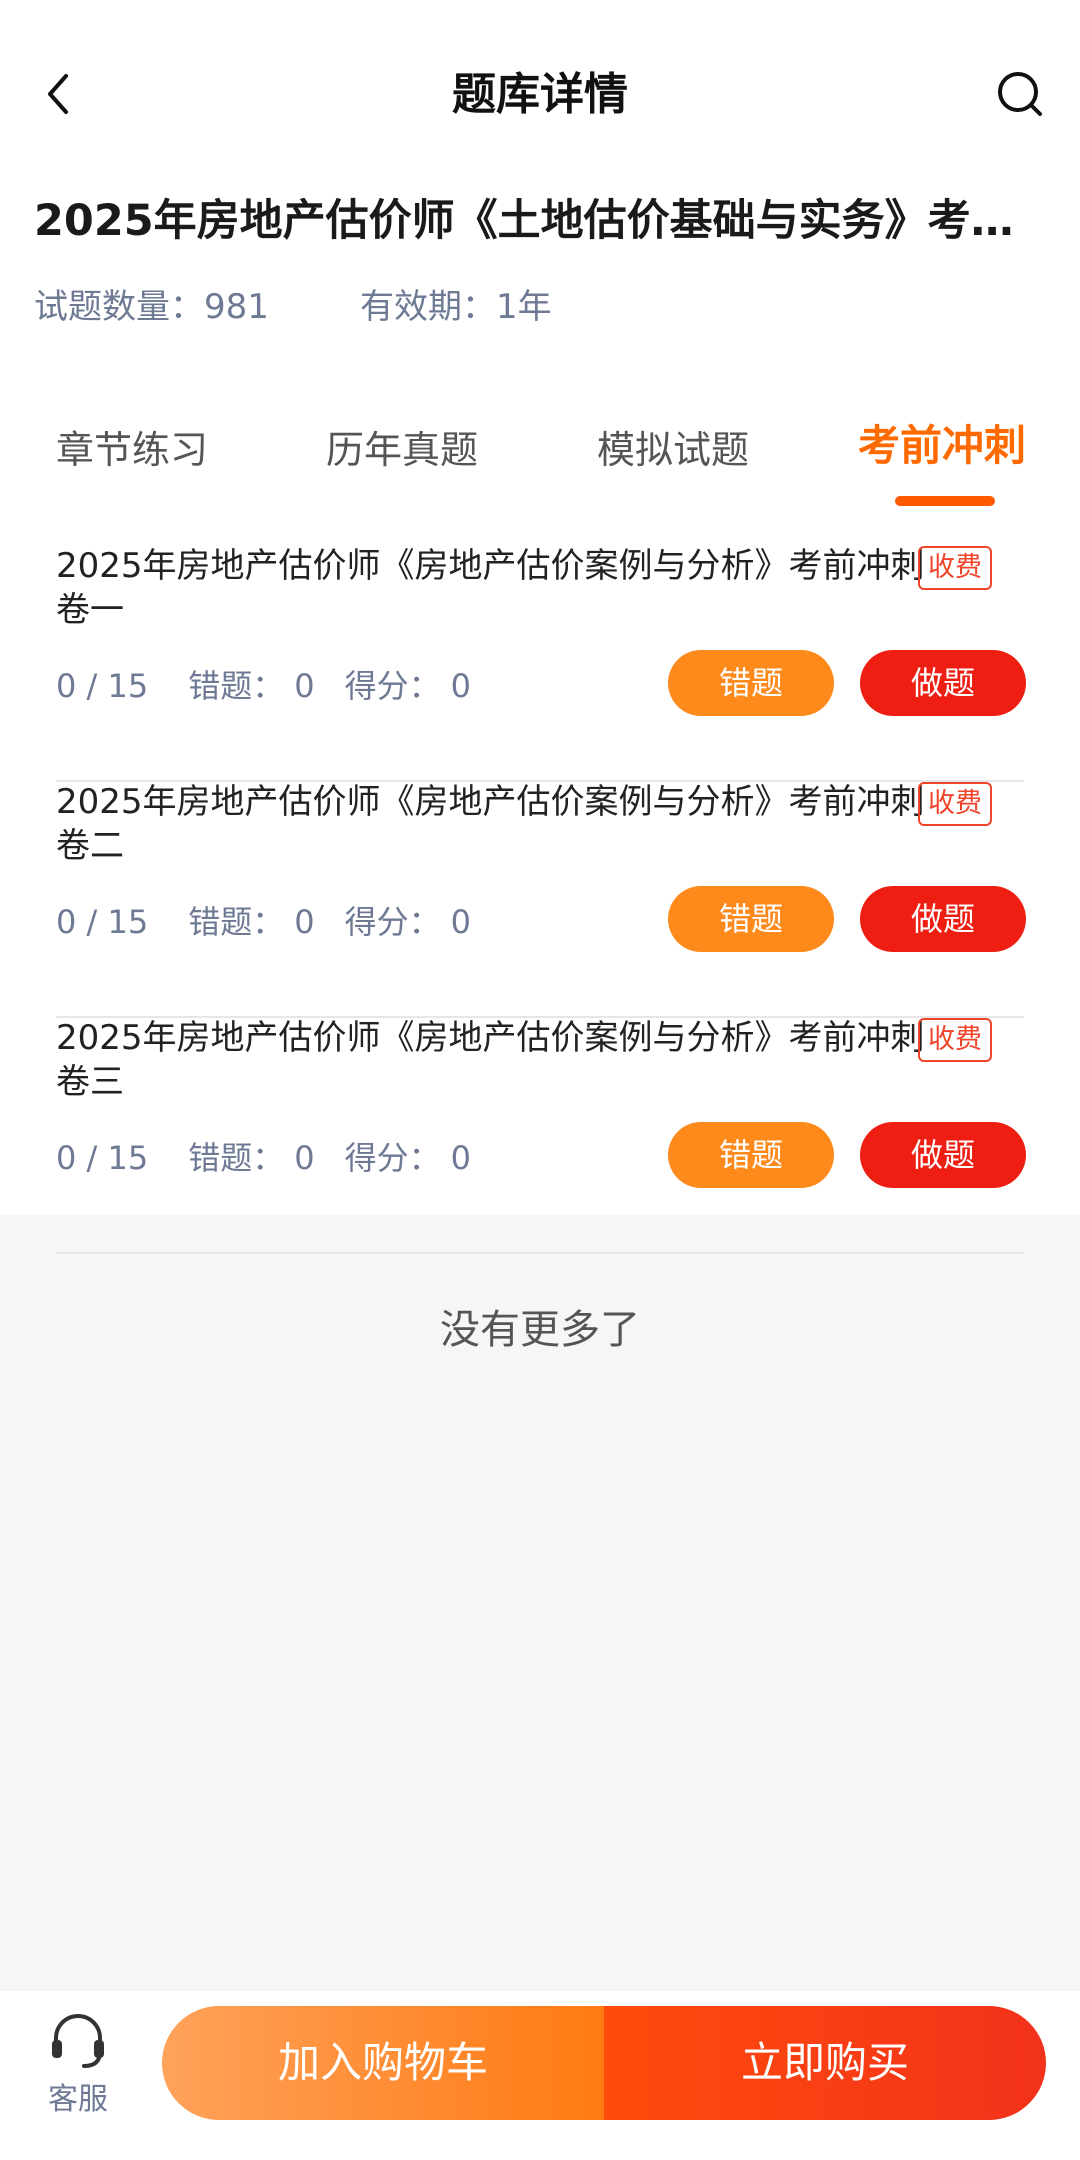 This screenshot has width=1080, height=2160. Describe the element at coordinates (540, 460) in the screenshot. I see `category-tabs: 章节练习 历年真题 模拟试题 考前冲刺` at that location.